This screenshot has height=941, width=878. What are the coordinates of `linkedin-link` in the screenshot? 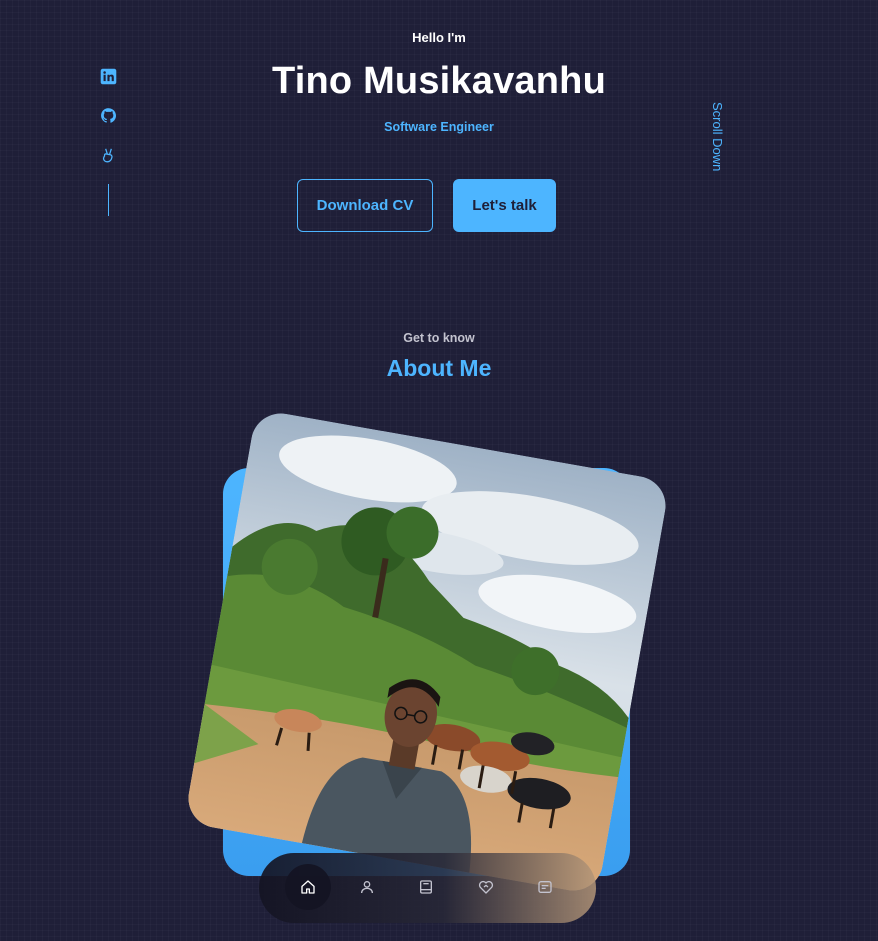 It's located at (108, 76).